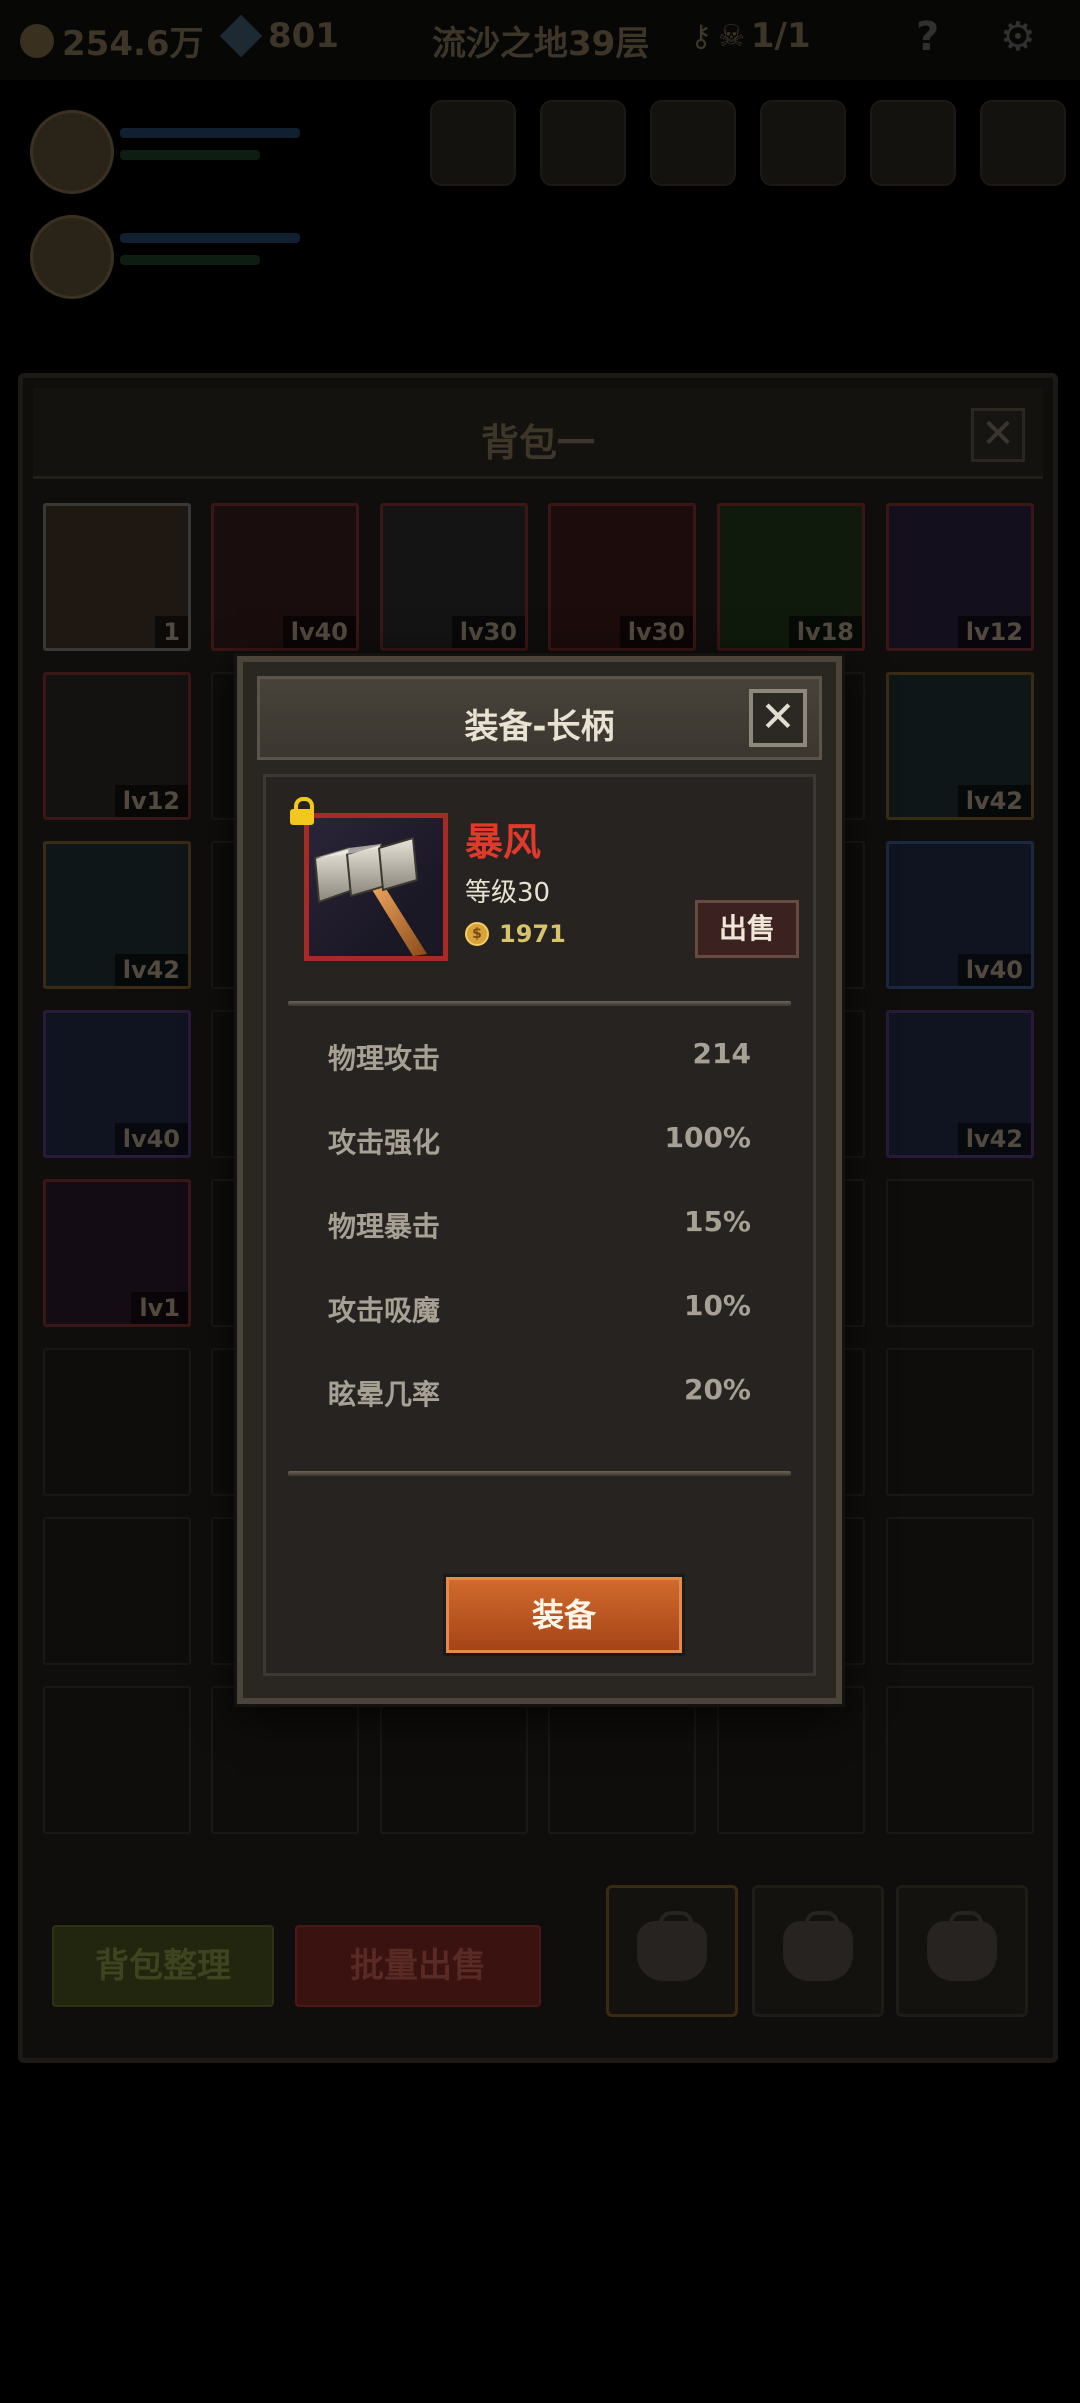 This screenshot has height=2403, width=1080. Describe the element at coordinates (927, 37) in the screenshot. I see `question-mark-icon: ?` at that location.